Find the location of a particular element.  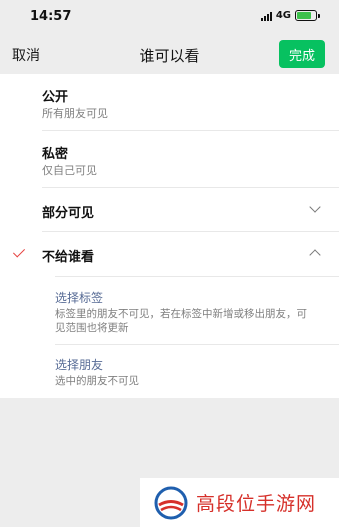

watermark-text: 高段位手游网 is located at coordinates (256, 504).